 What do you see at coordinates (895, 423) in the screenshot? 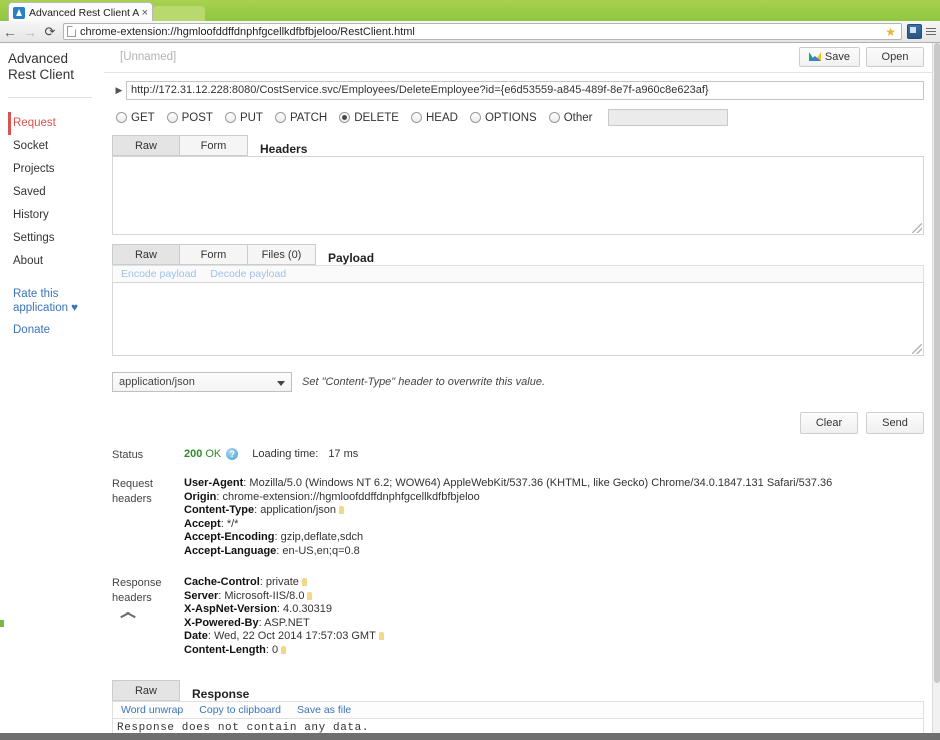
I see `send-button: Send` at bounding box center [895, 423].